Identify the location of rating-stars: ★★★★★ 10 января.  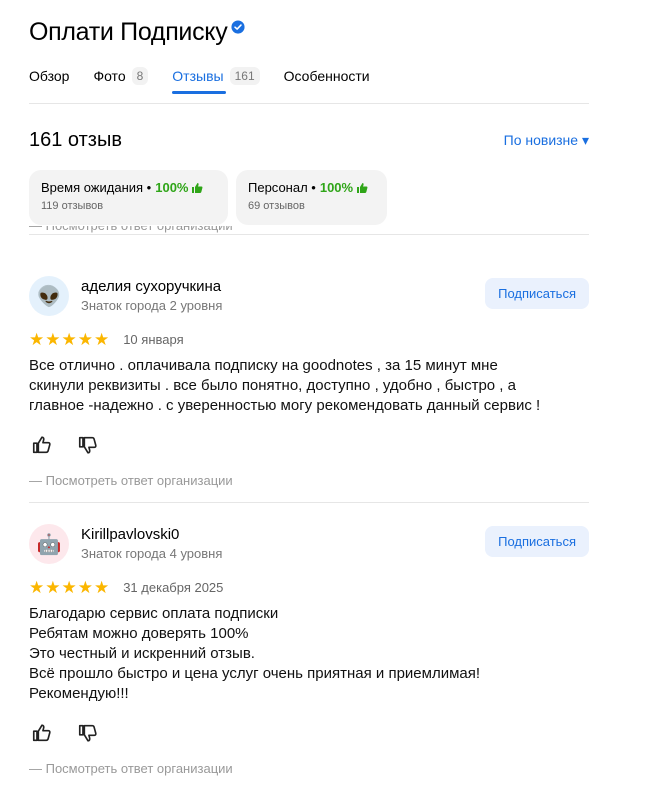
(106, 339).